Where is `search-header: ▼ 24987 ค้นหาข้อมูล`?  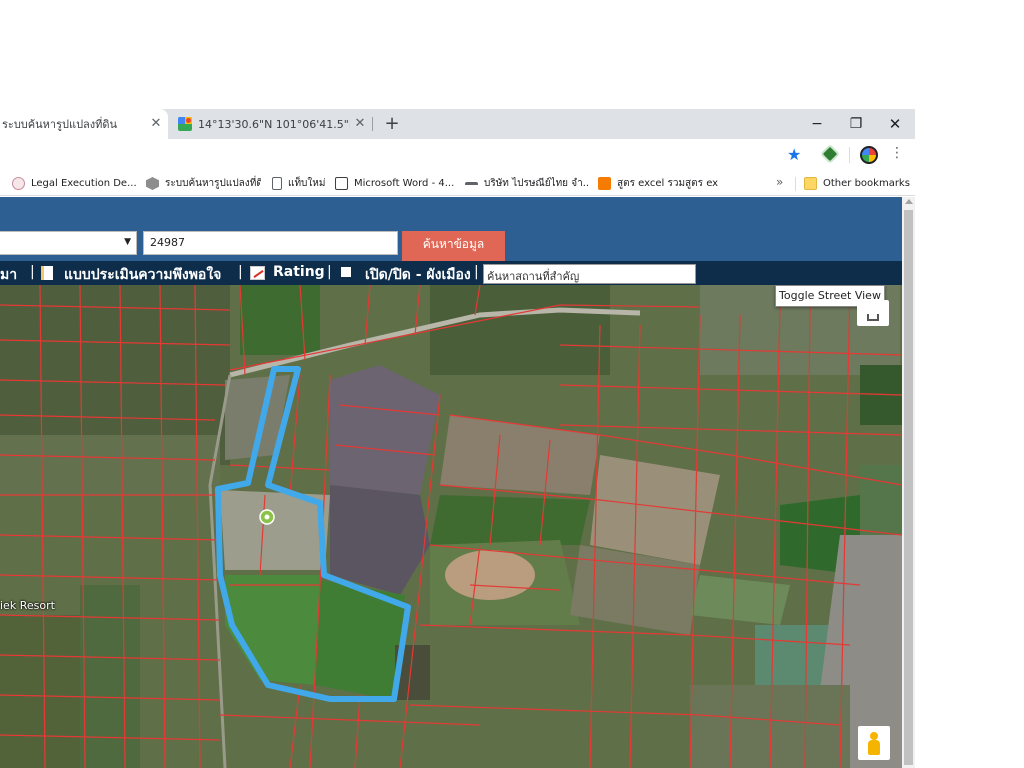
search-header: ▼ 24987 ค้นหาข้อมูล is located at coordinates (451, 229).